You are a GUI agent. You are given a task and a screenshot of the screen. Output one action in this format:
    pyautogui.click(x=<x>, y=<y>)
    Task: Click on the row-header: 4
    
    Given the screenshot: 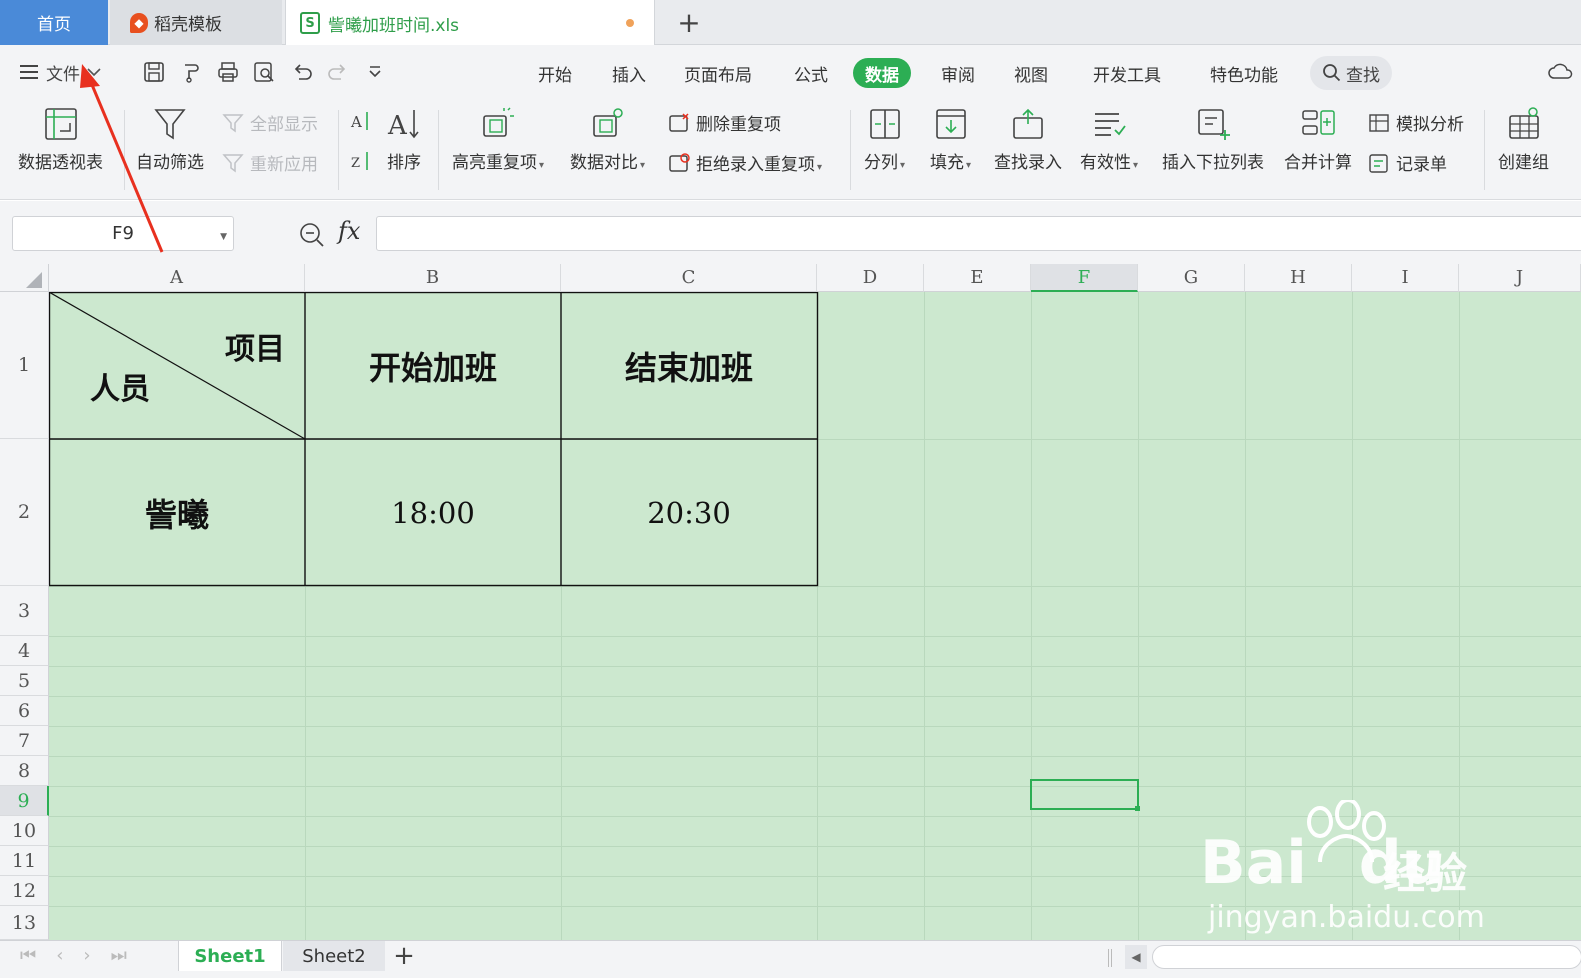 What is the action you would take?
    pyautogui.click(x=24, y=651)
    